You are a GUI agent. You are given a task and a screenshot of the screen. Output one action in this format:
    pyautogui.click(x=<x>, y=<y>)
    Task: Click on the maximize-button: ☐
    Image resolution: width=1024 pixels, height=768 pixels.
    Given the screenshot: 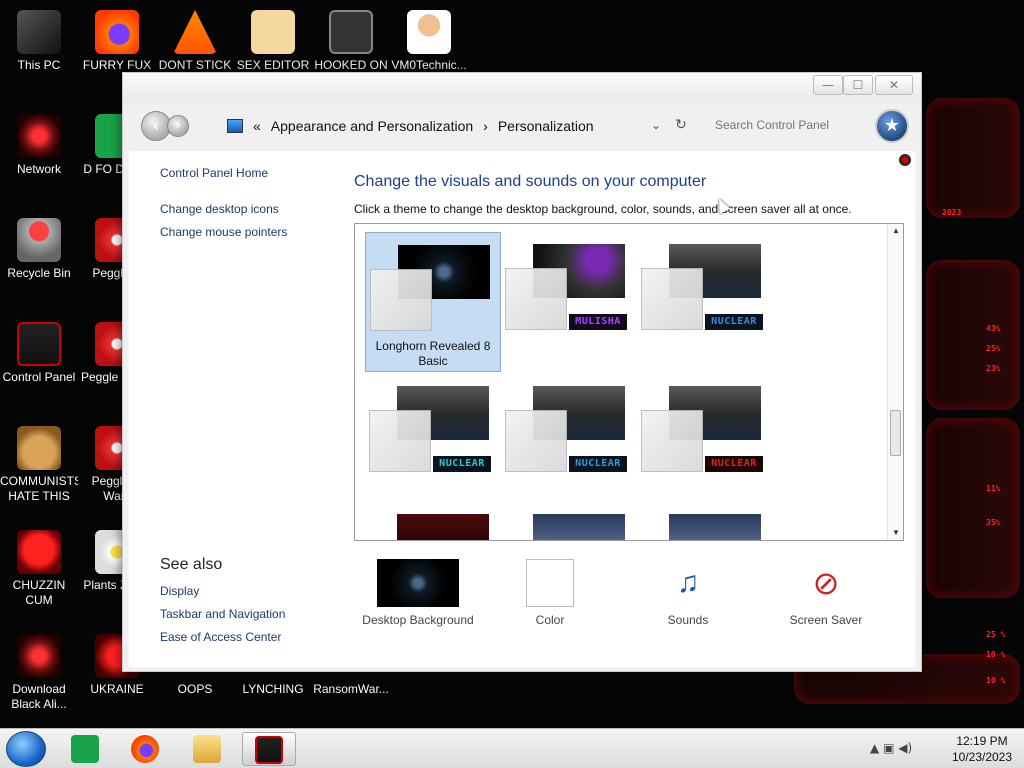 What is the action you would take?
    pyautogui.click(x=858, y=85)
    